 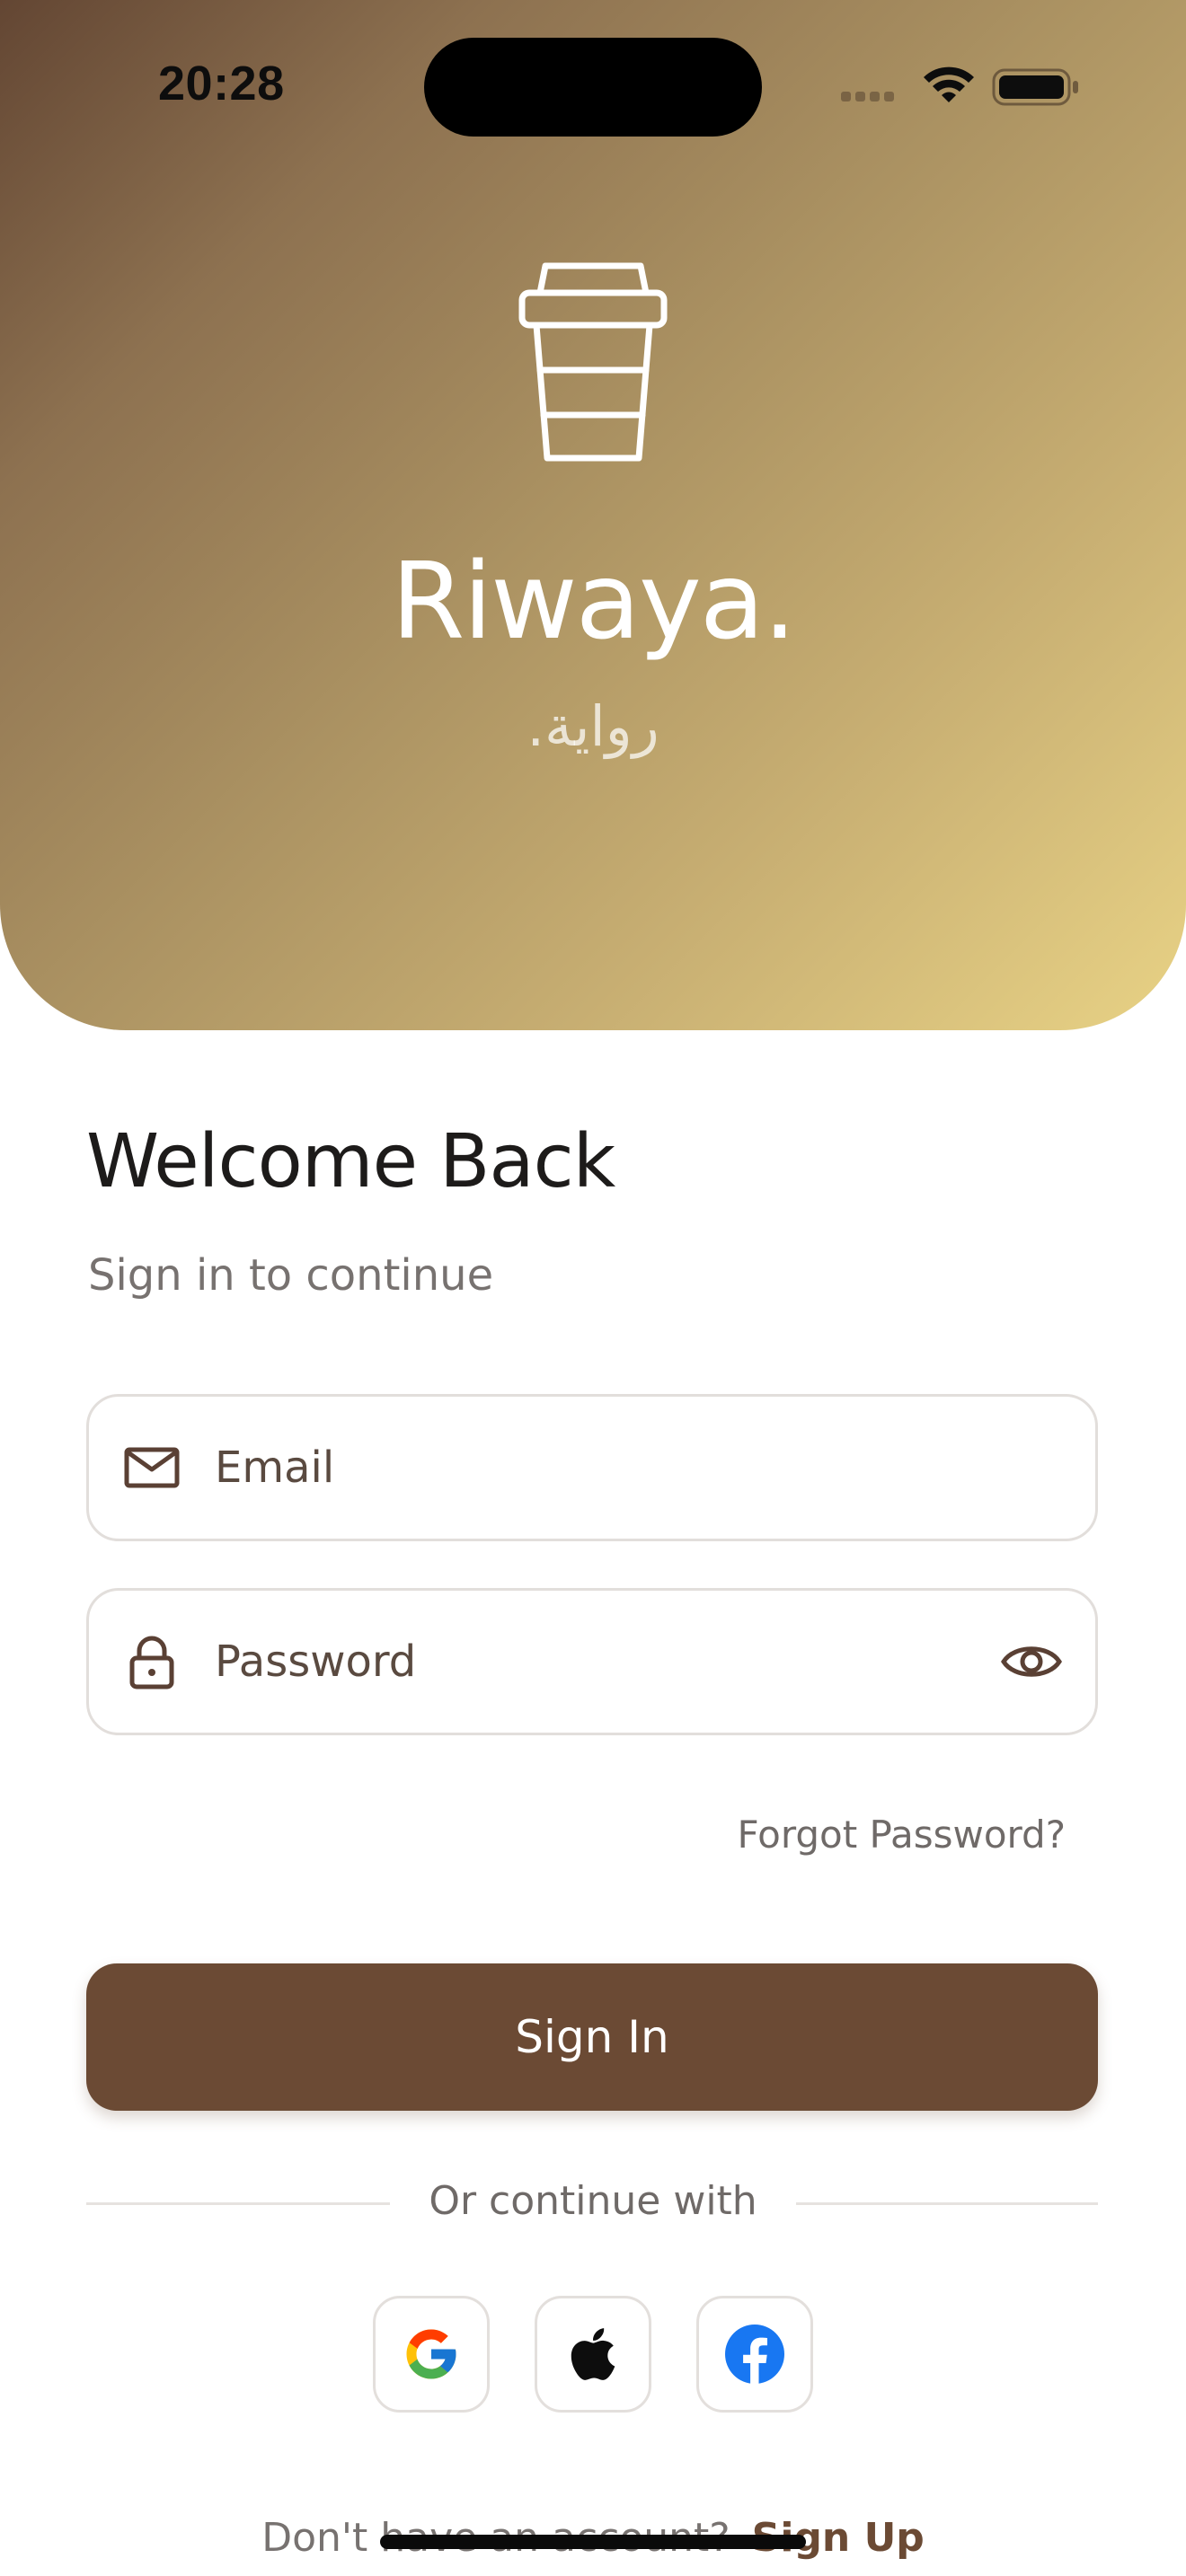 What do you see at coordinates (601, 1662) in the screenshot?
I see `password-input` at bounding box center [601, 1662].